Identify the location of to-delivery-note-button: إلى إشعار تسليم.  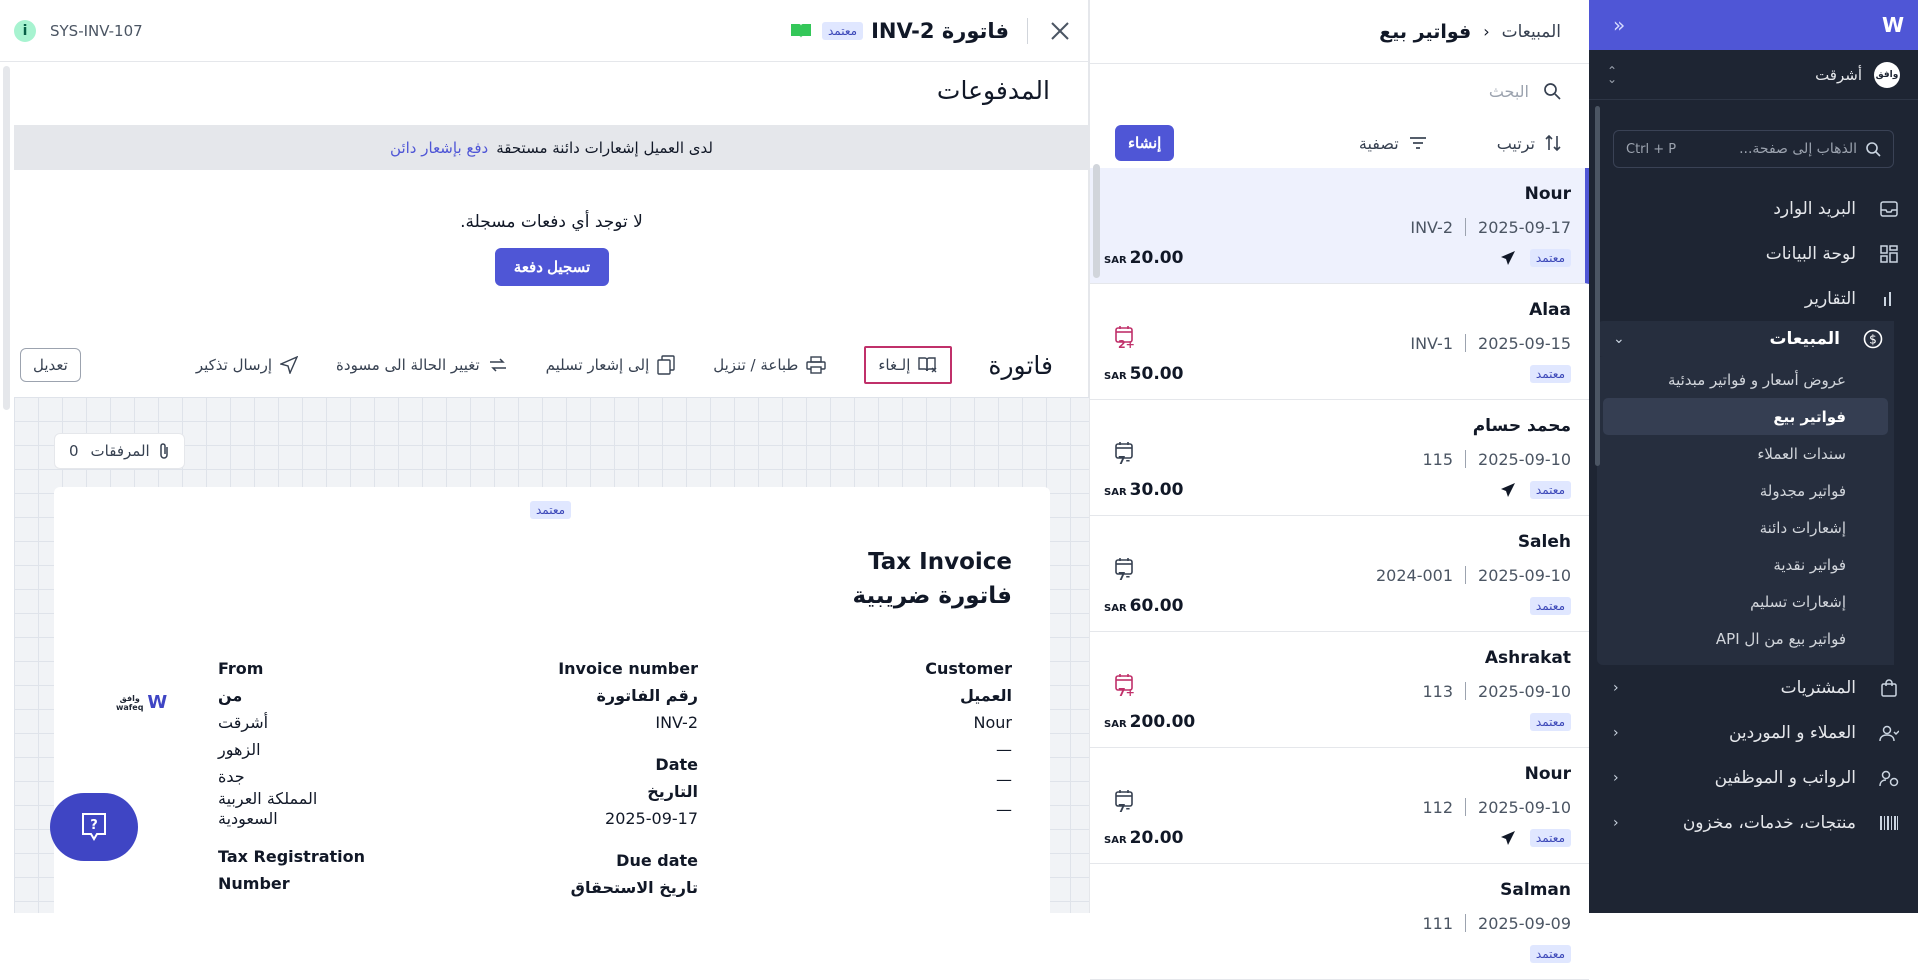
(611, 365).